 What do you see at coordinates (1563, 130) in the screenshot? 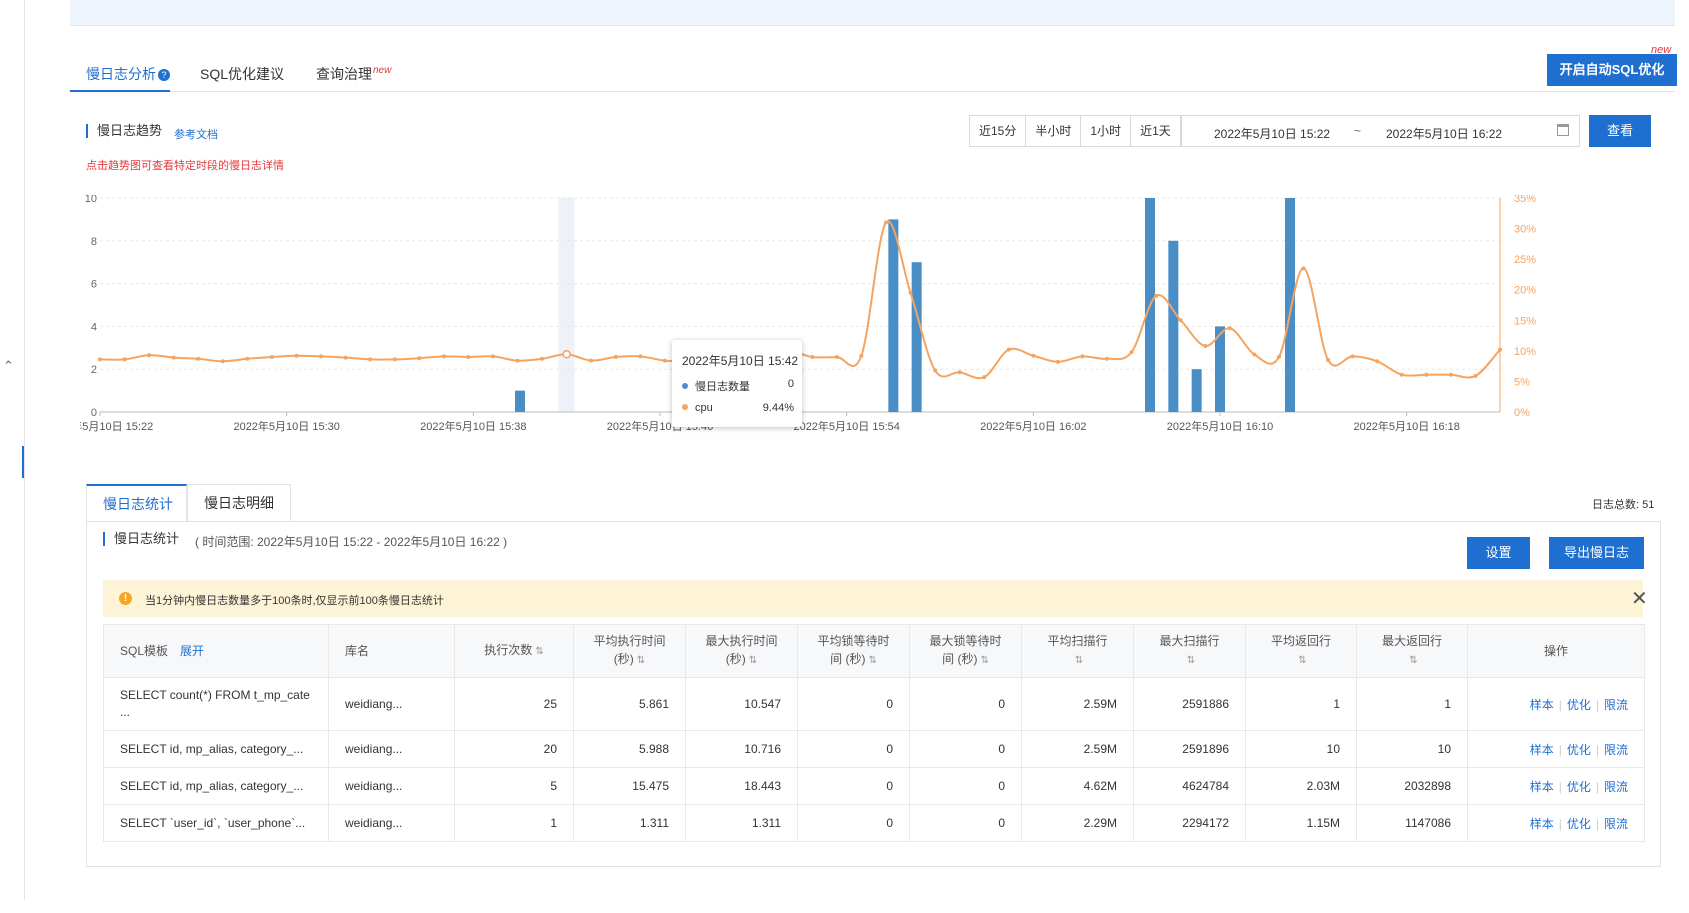
I see `calendar-icon` at bounding box center [1563, 130].